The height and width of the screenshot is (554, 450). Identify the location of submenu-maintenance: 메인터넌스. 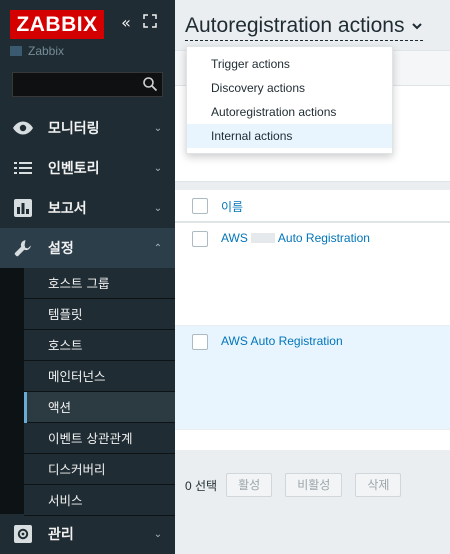
(99, 376).